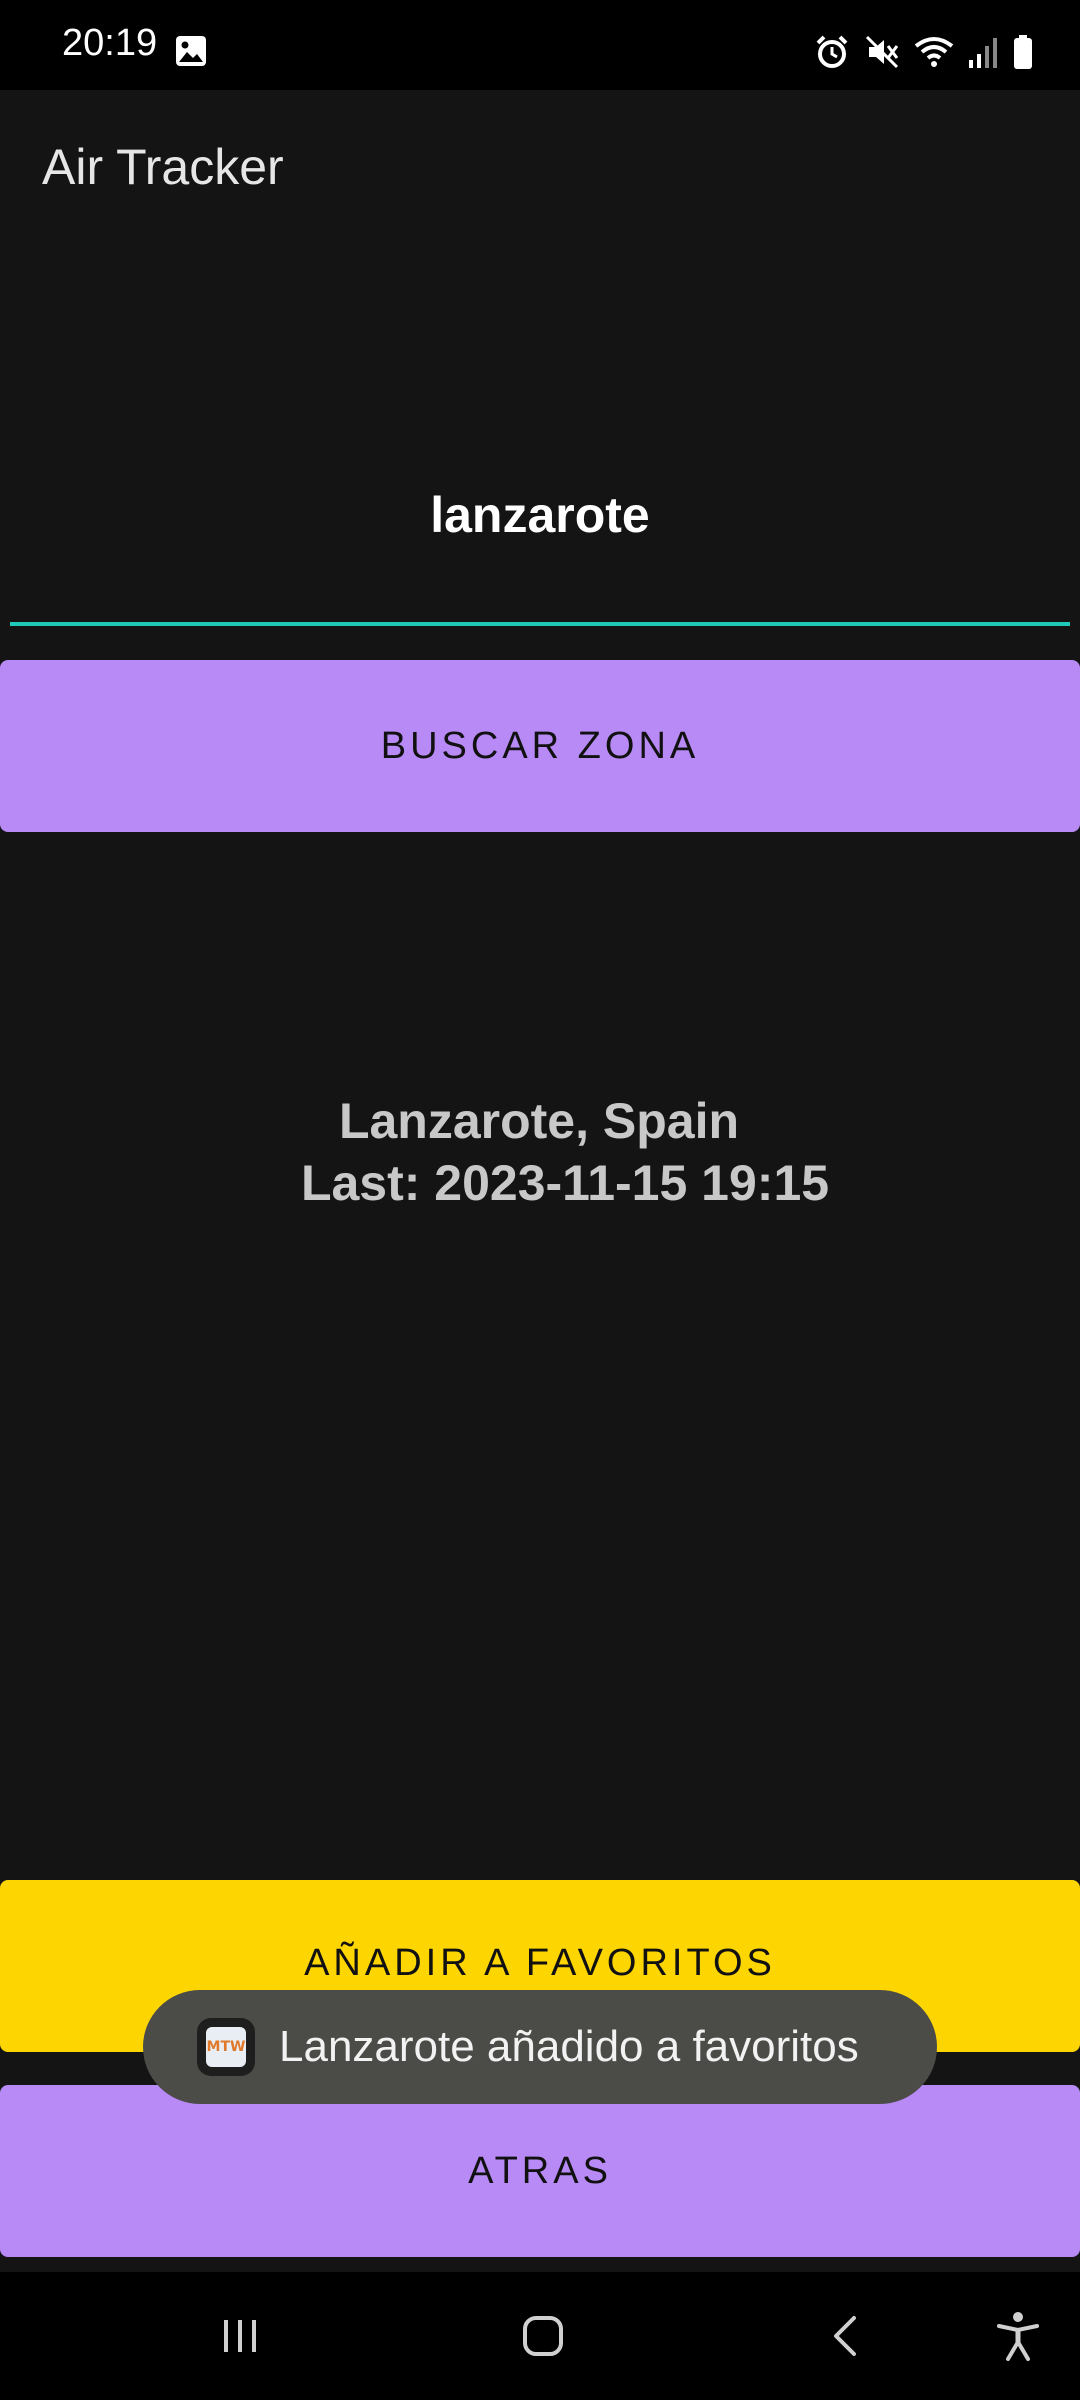 The height and width of the screenshot is (2400, 1080). What do you see at coordinates (539, 1121) in the screenshot?
I see `result-location: Lanzarote, Spain` at bounding box center [539, 1121].